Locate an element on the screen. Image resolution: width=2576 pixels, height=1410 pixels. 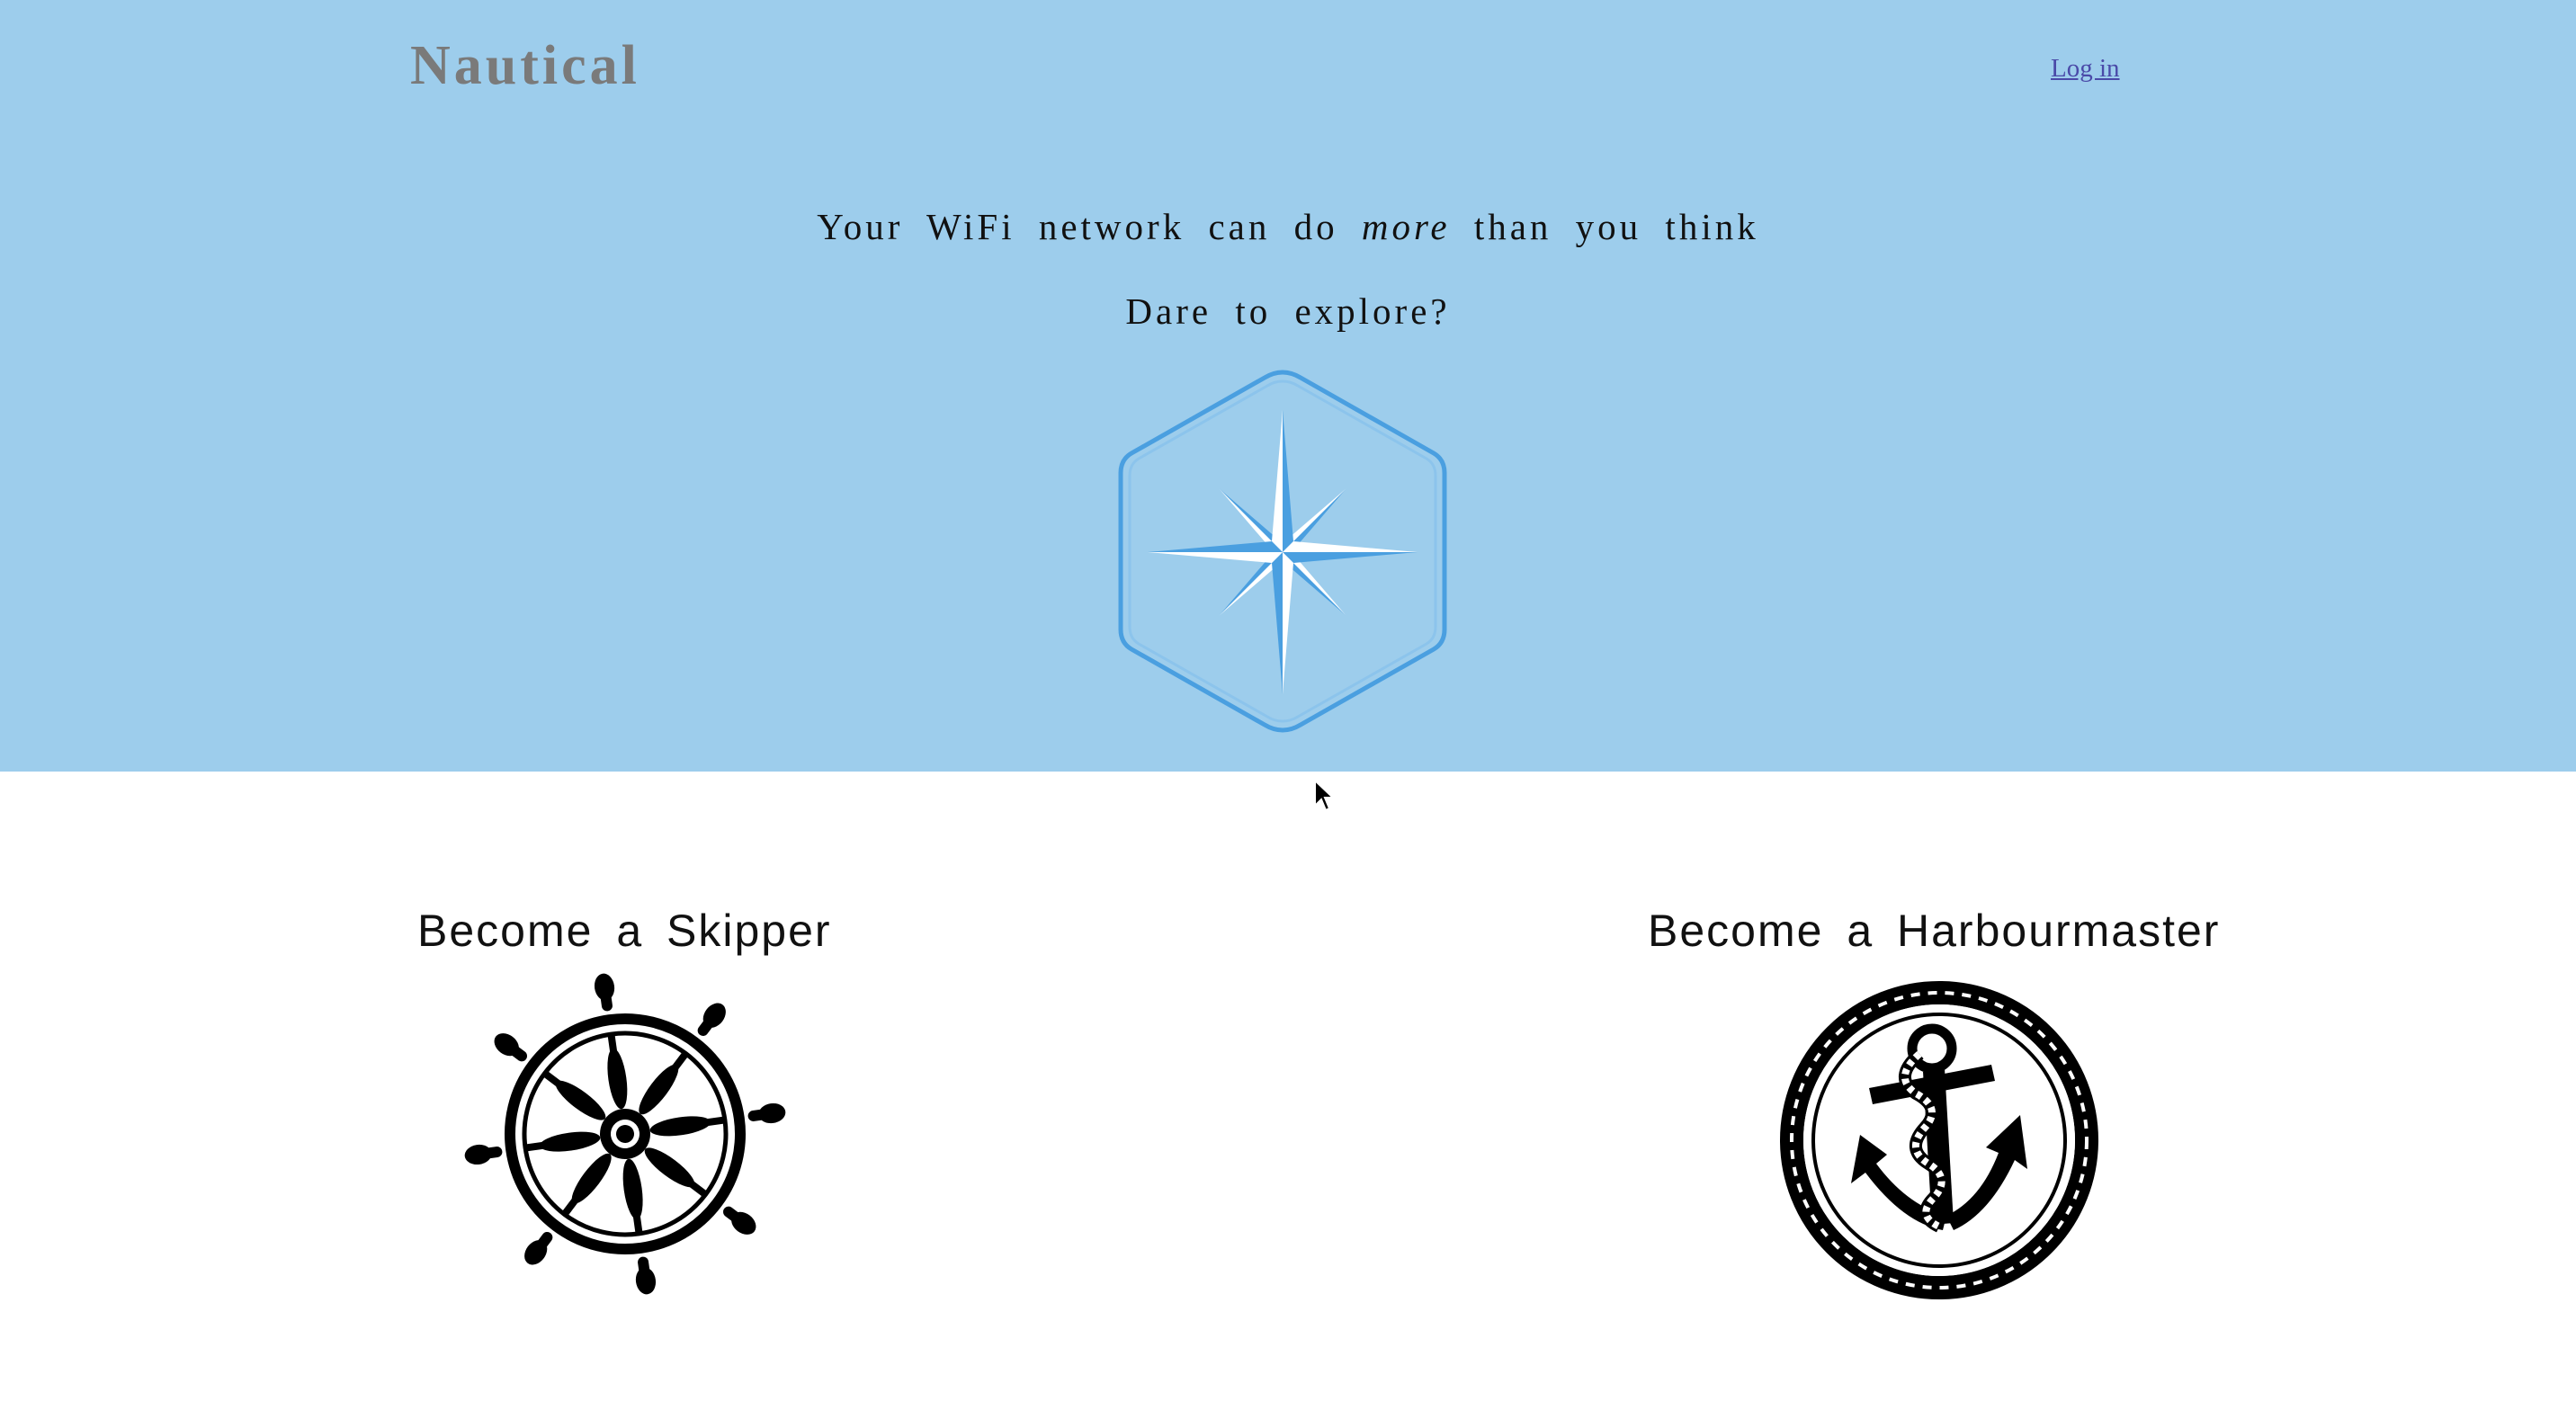
brand-logo: Nautical is located at coordinates (525, 65).